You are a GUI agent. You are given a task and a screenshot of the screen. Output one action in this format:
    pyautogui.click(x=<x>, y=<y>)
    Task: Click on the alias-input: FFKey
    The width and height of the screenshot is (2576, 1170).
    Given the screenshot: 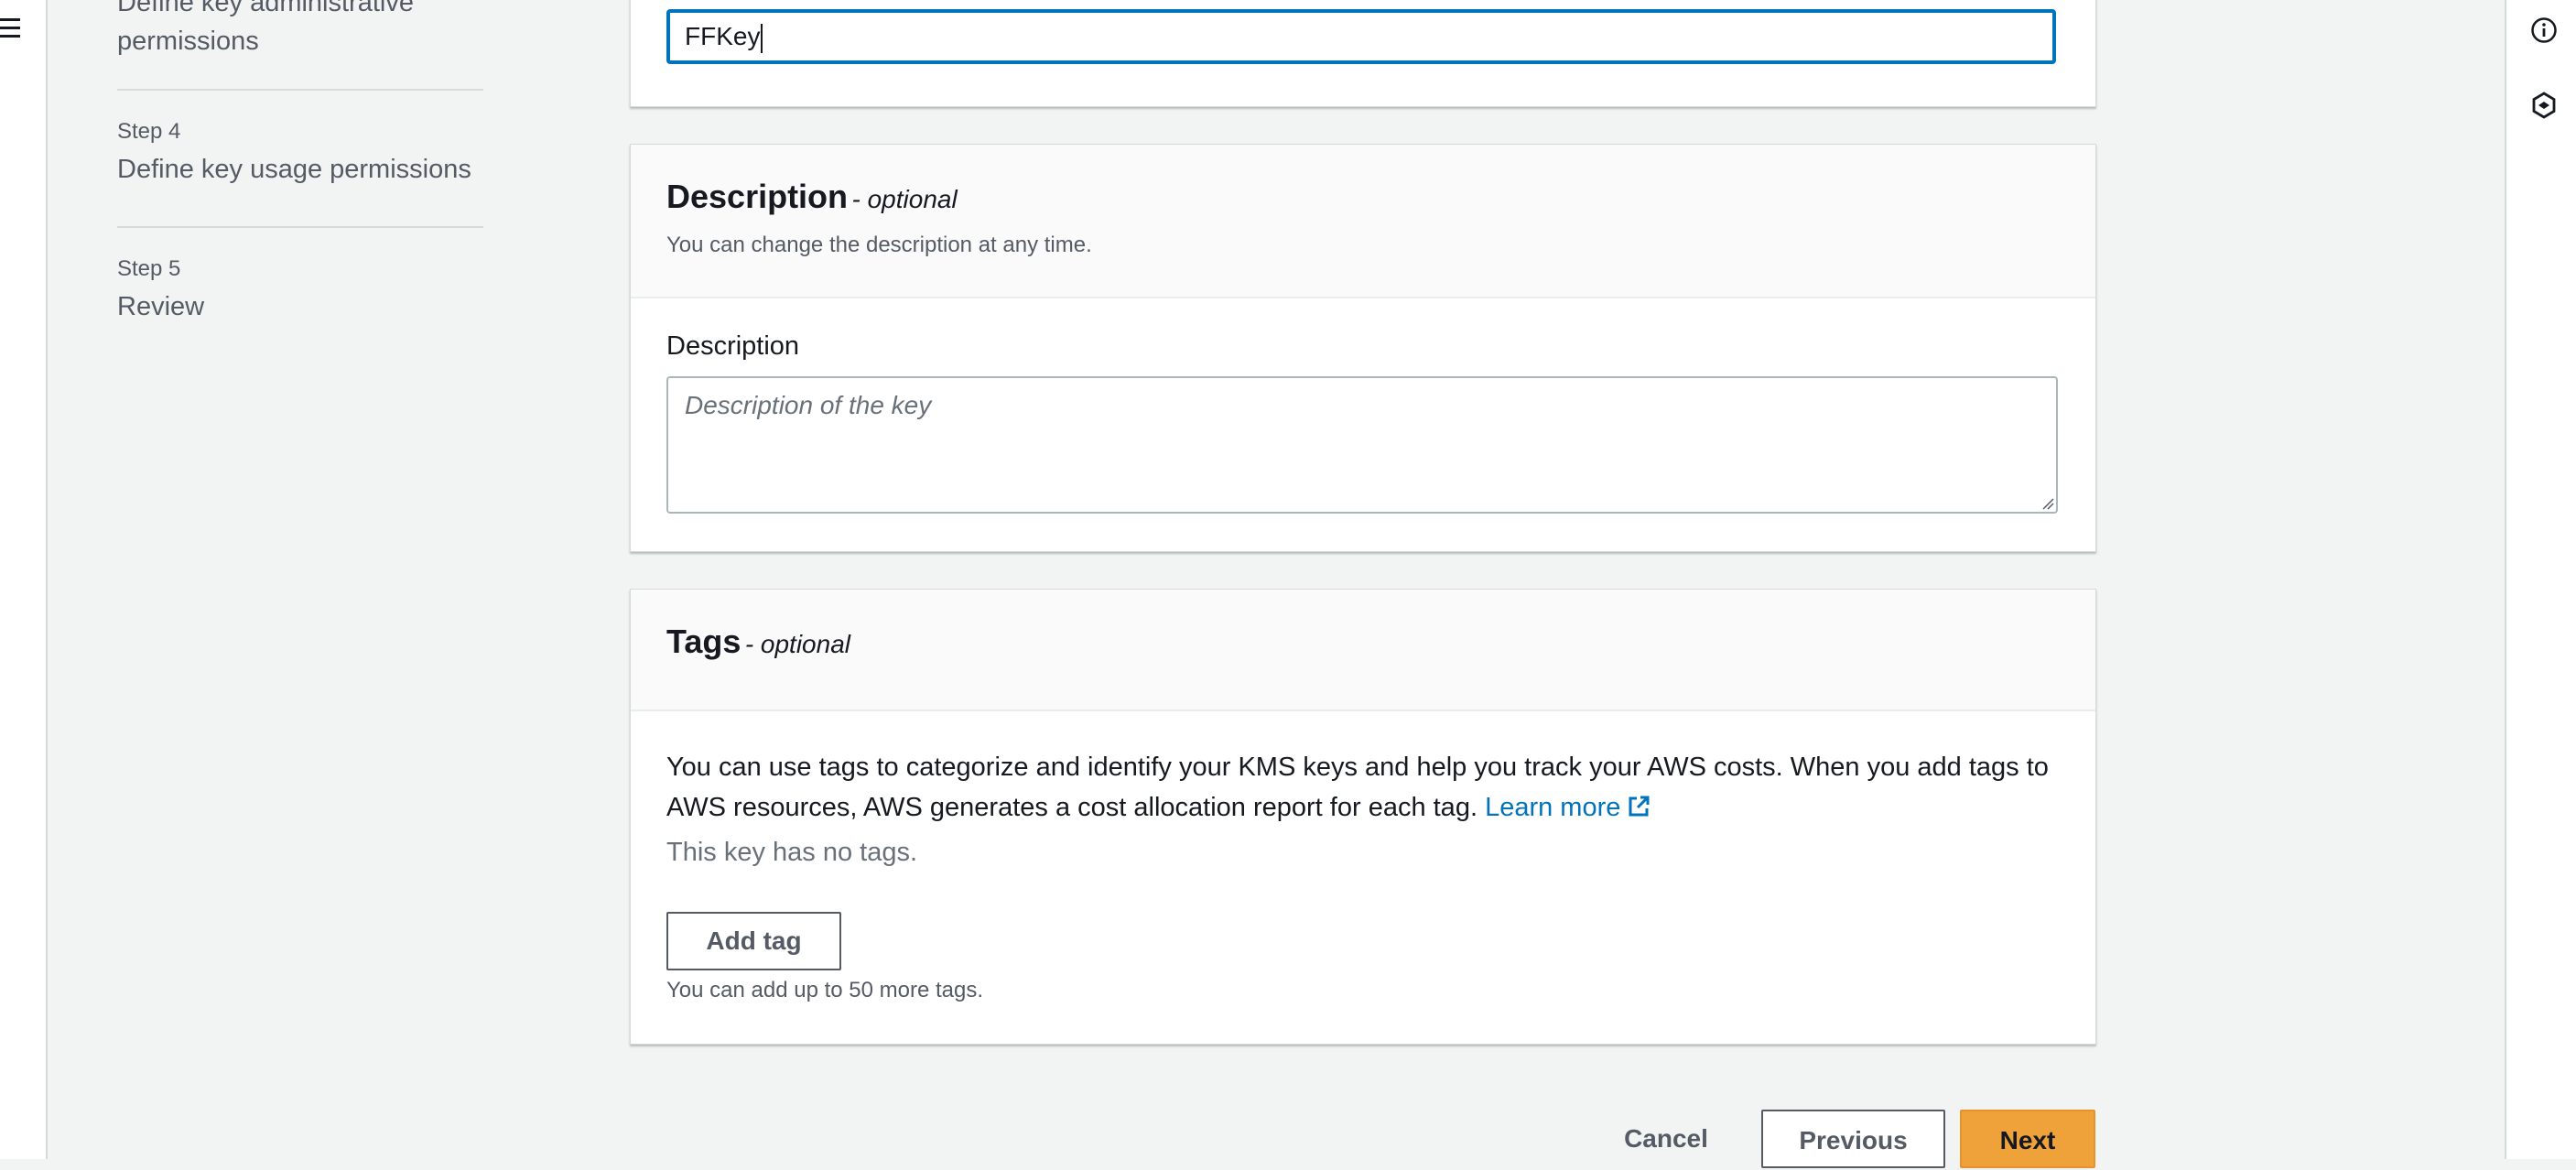 What is the action you would take?
    pyautogui.click(x=1361, y=36)
    